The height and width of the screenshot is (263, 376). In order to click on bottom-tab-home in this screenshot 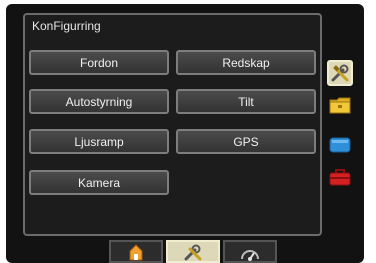, I will do `click(136, 251)`.